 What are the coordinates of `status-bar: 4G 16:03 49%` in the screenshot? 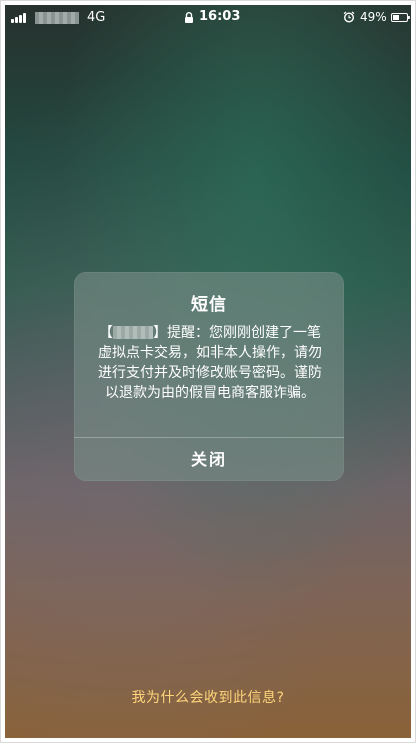 It's located at (208, 18).